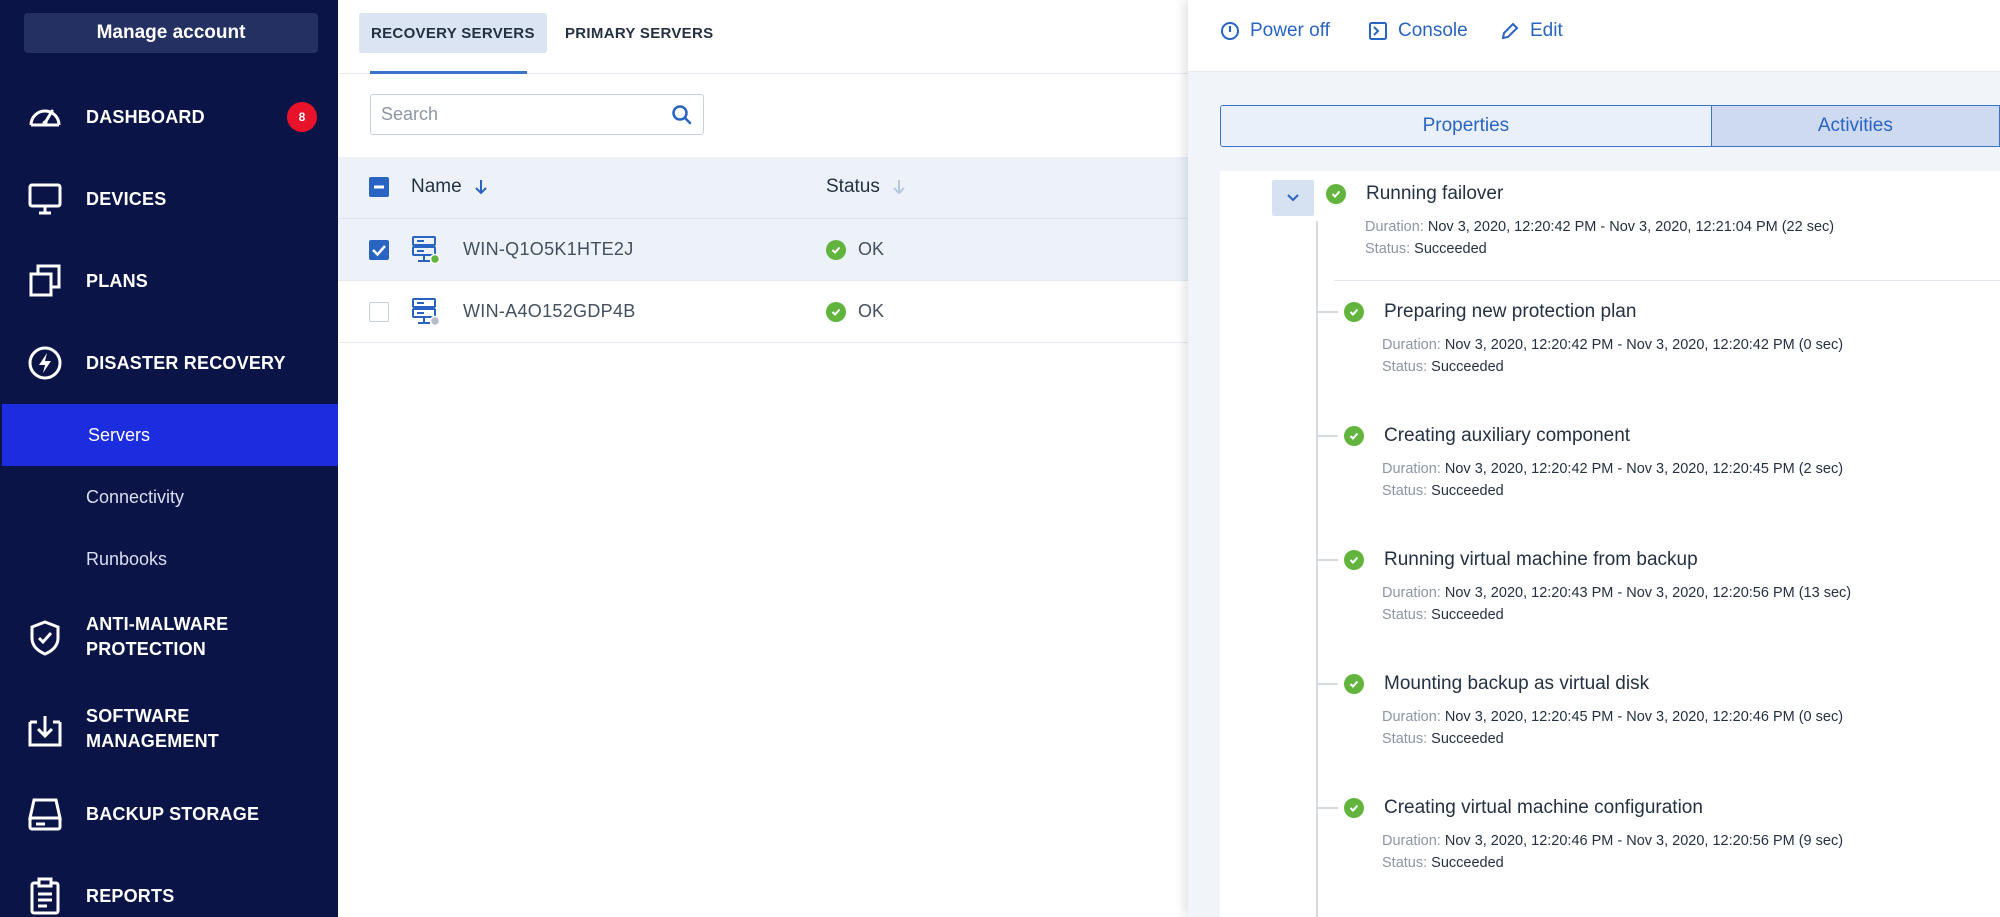 This screenshot has height=917, width=2000. I want to click on power-icon, so click(1230, 31).